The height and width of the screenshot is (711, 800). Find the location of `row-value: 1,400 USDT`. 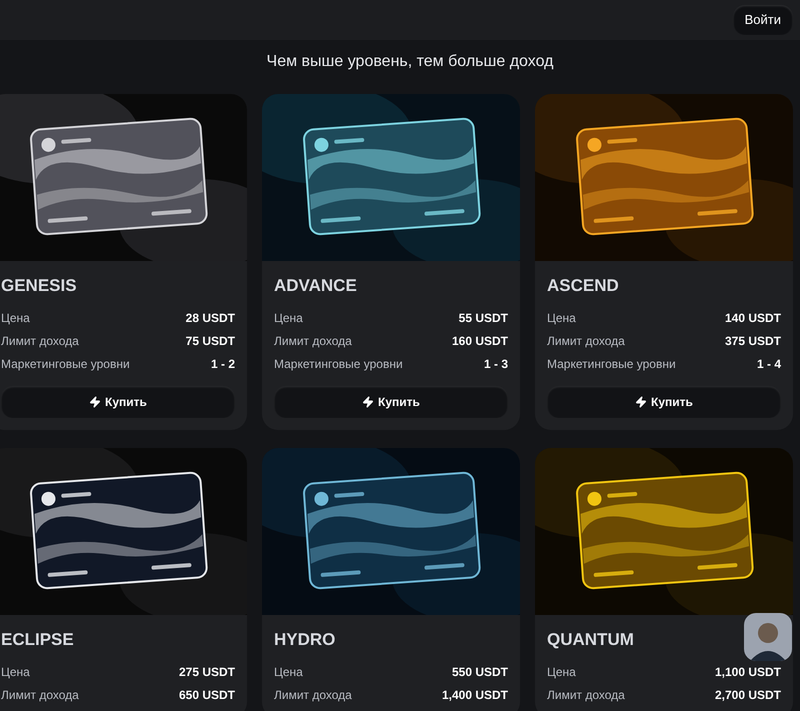

row-value: 1,400 USDT is located at coordinates (475, 695).